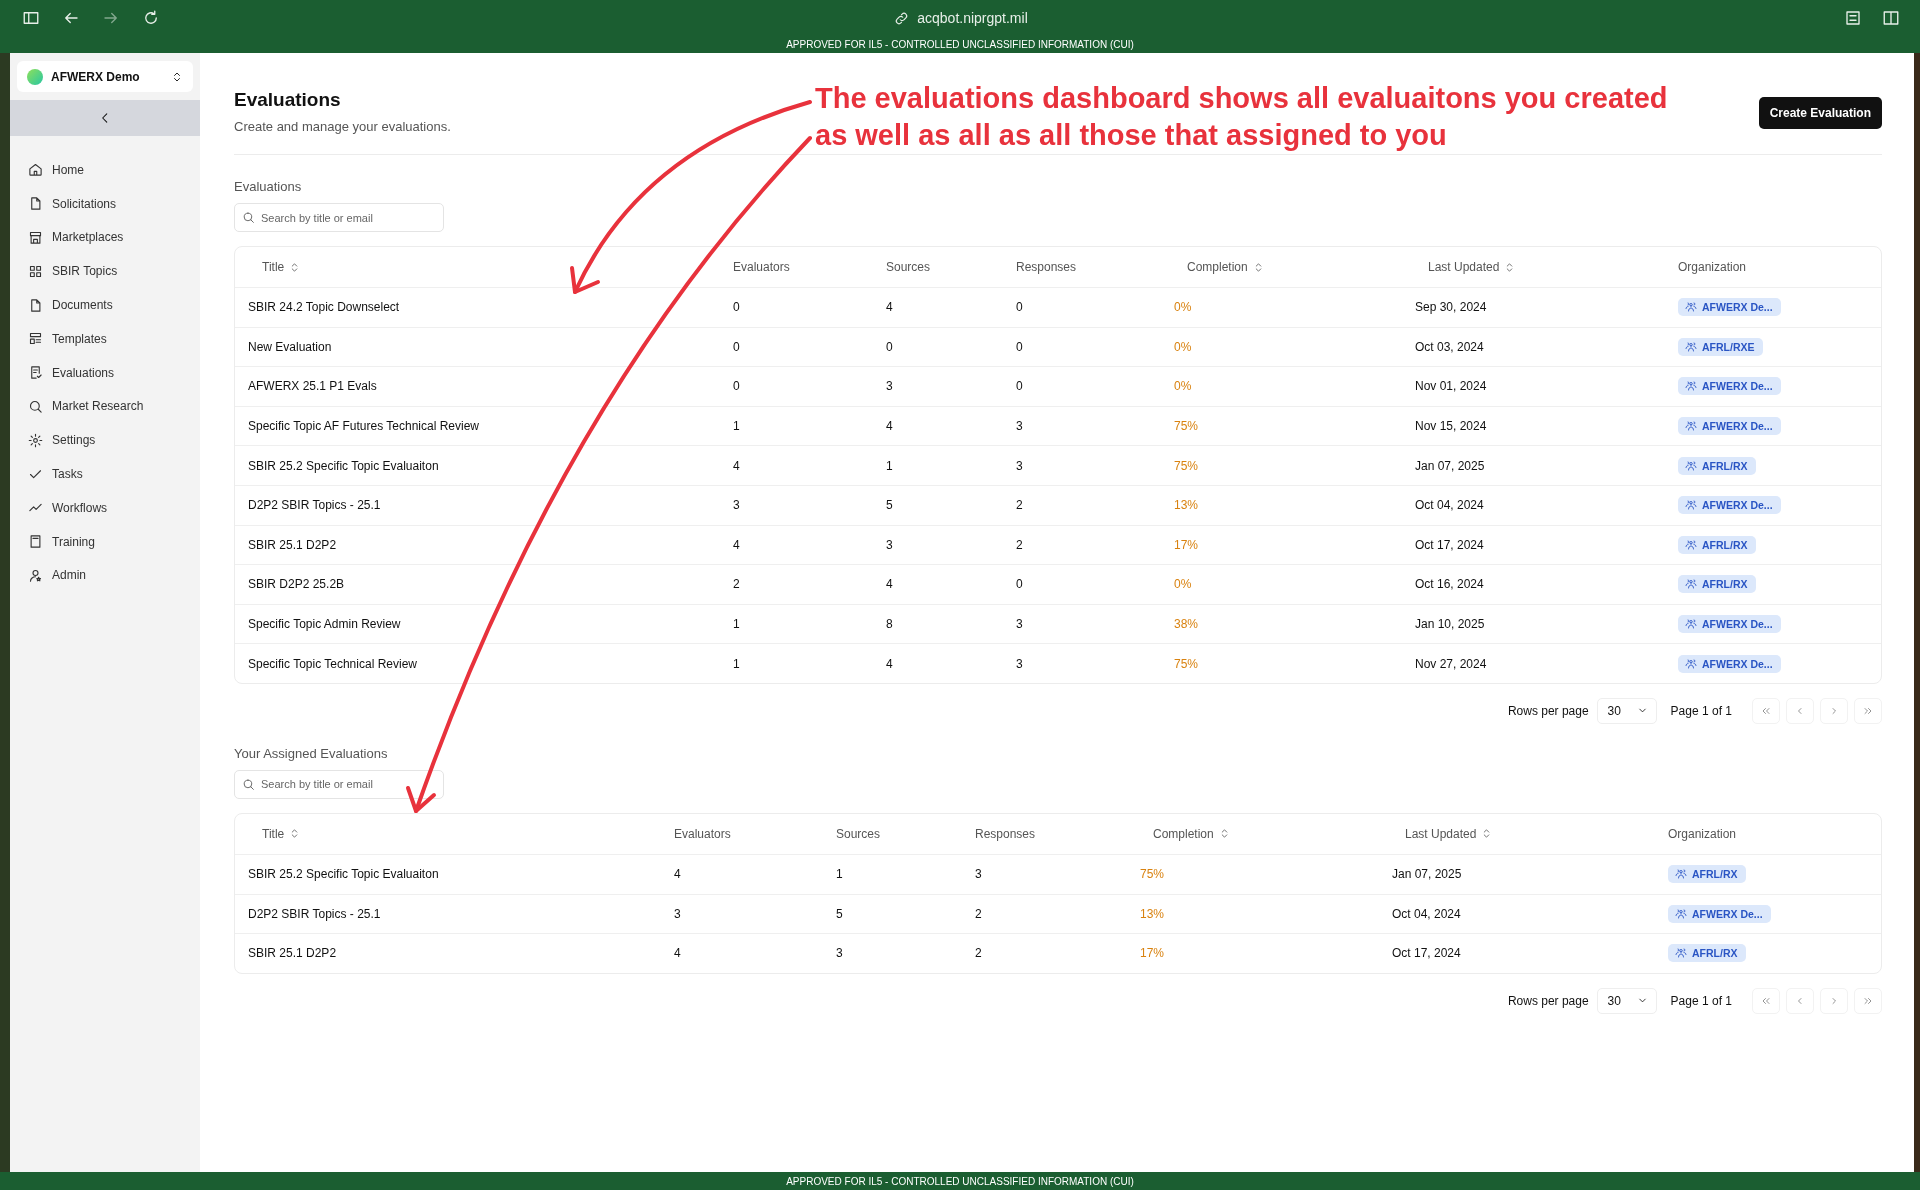  I want to click on sidebar-item: Solicitations, so click(105, 203).